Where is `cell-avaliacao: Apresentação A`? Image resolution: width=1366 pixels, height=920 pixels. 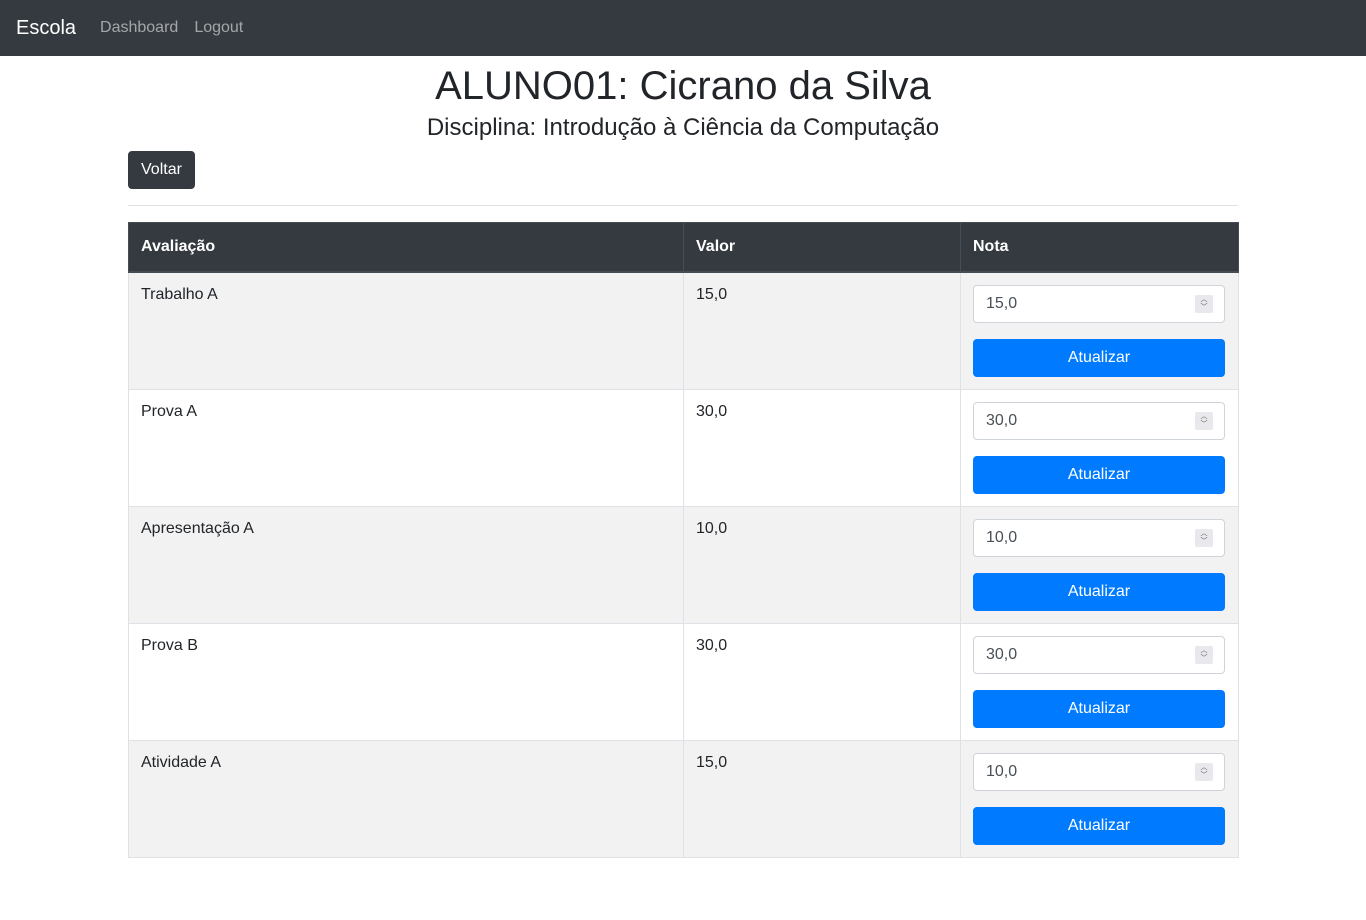
cell-avaliacao: Apresentação A is located at coordinates (406, 565).